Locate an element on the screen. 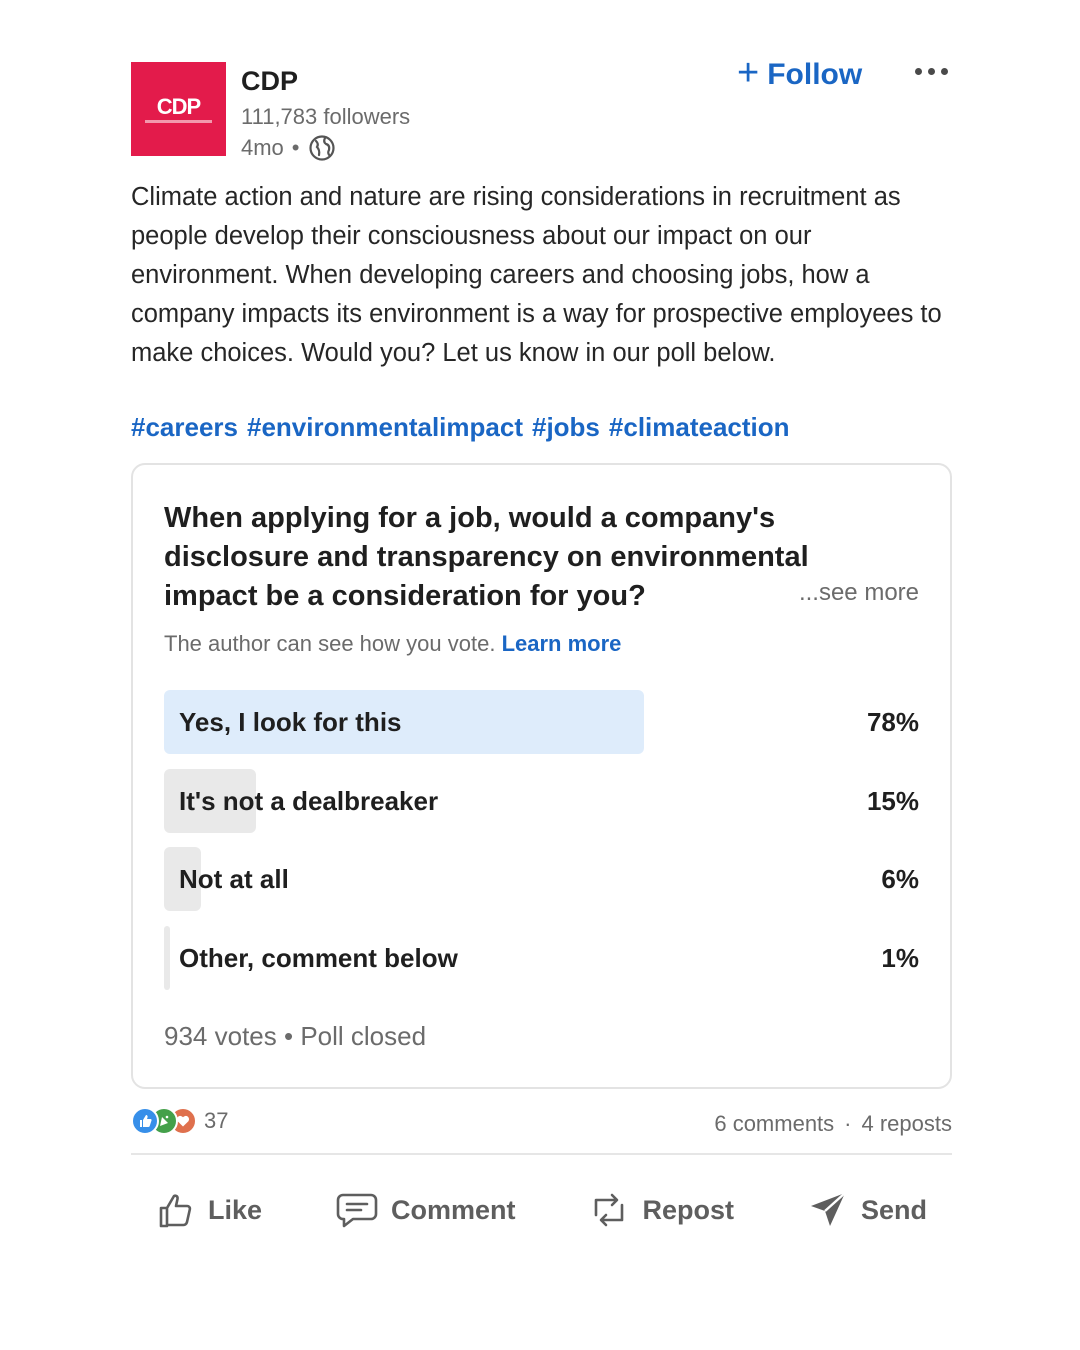 The height and width of the screenshot is (1350, 1080). send-label: Send is located at coordinates (893, 1209).